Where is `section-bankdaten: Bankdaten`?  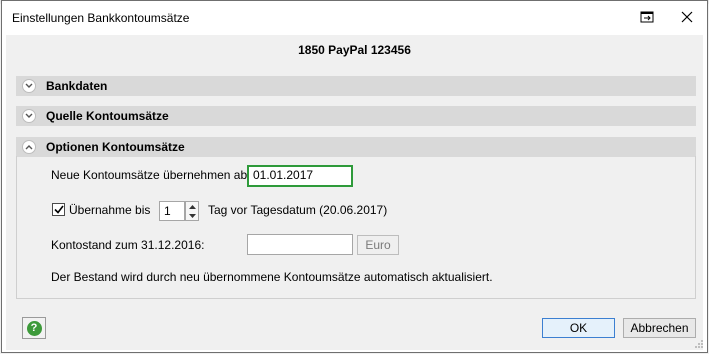
section-bankdaten: Bankdaten is located at coordinates (356, 86).